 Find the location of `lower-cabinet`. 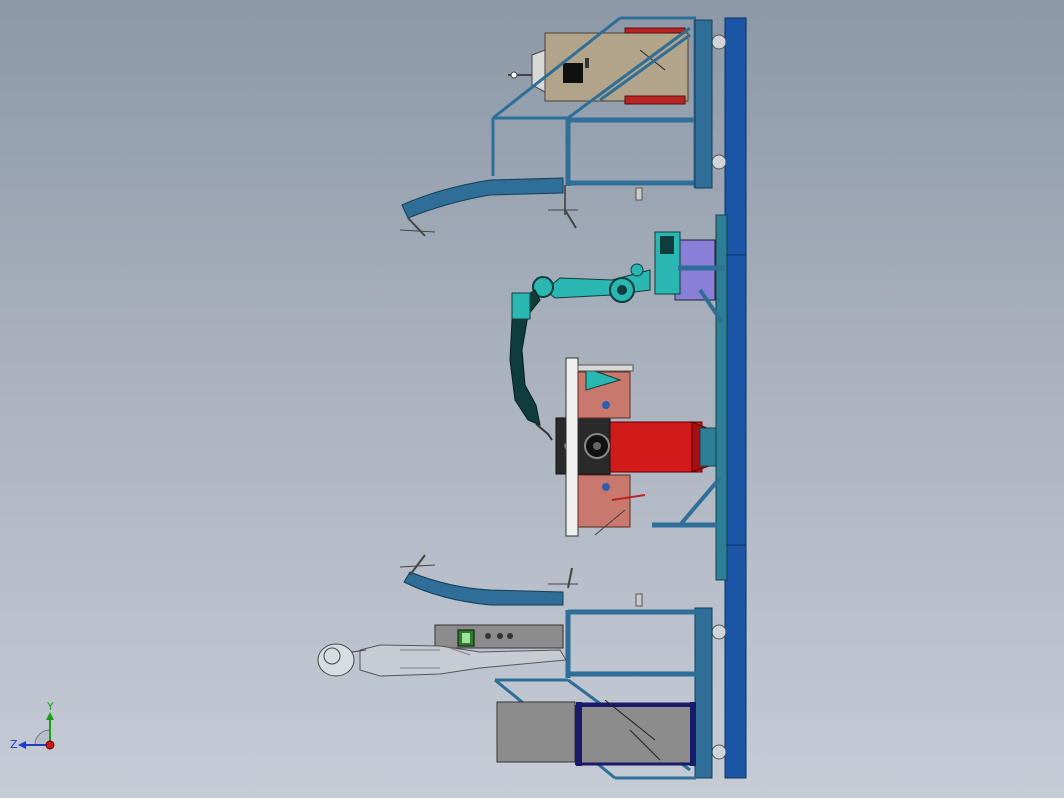

lower-cabinet is located at coordinates (536, 732).